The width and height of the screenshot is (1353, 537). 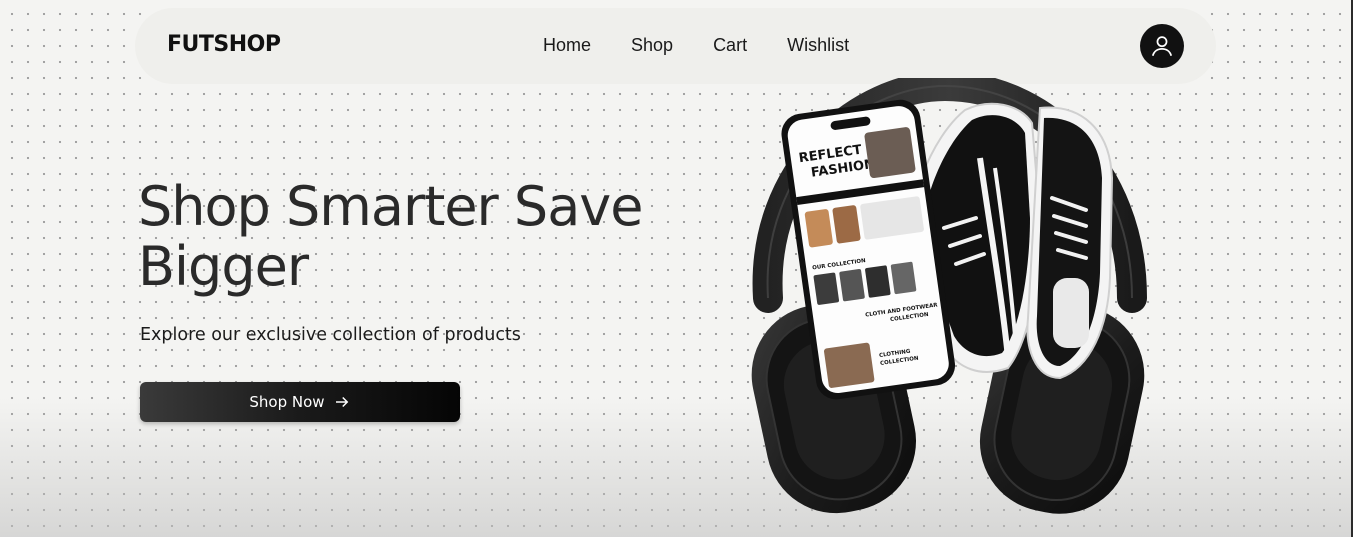 I want to click on hero-title: Shop Smarter Save Bigger, so click(x=398, y=237).